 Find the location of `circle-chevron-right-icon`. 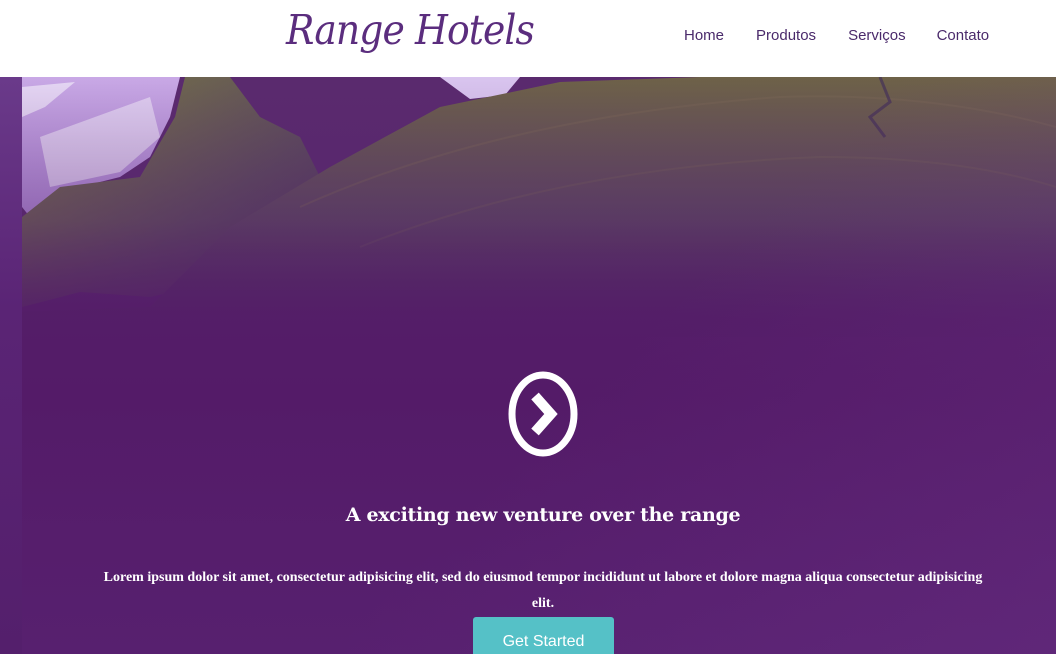

circle-chevron-right-icon is located at coordinates (543, 414).